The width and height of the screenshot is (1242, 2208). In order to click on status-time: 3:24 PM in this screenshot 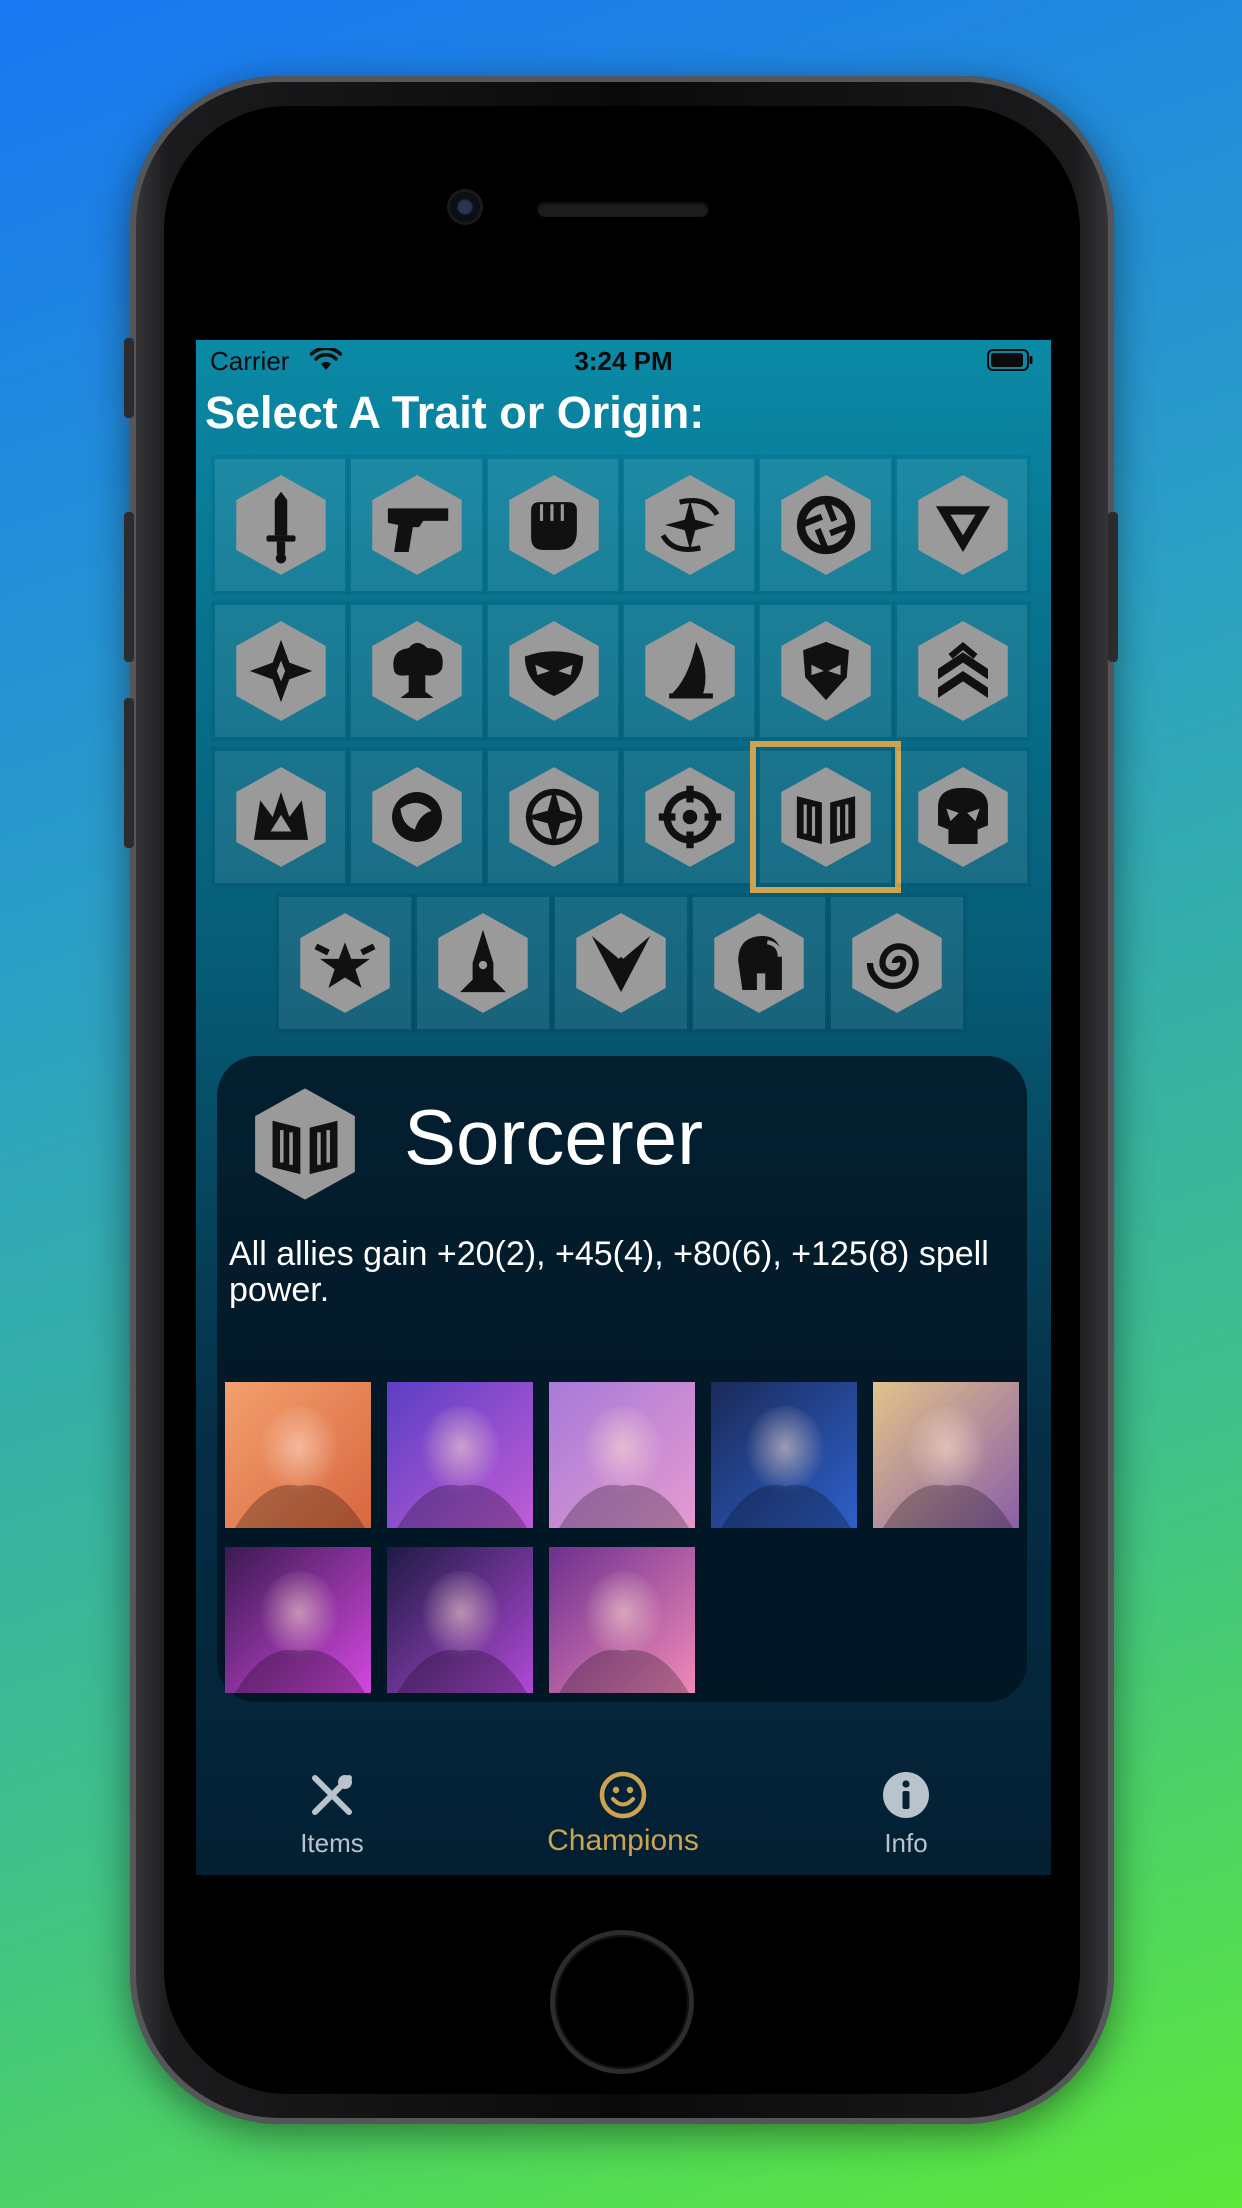, I will do `click(623, 361)`.